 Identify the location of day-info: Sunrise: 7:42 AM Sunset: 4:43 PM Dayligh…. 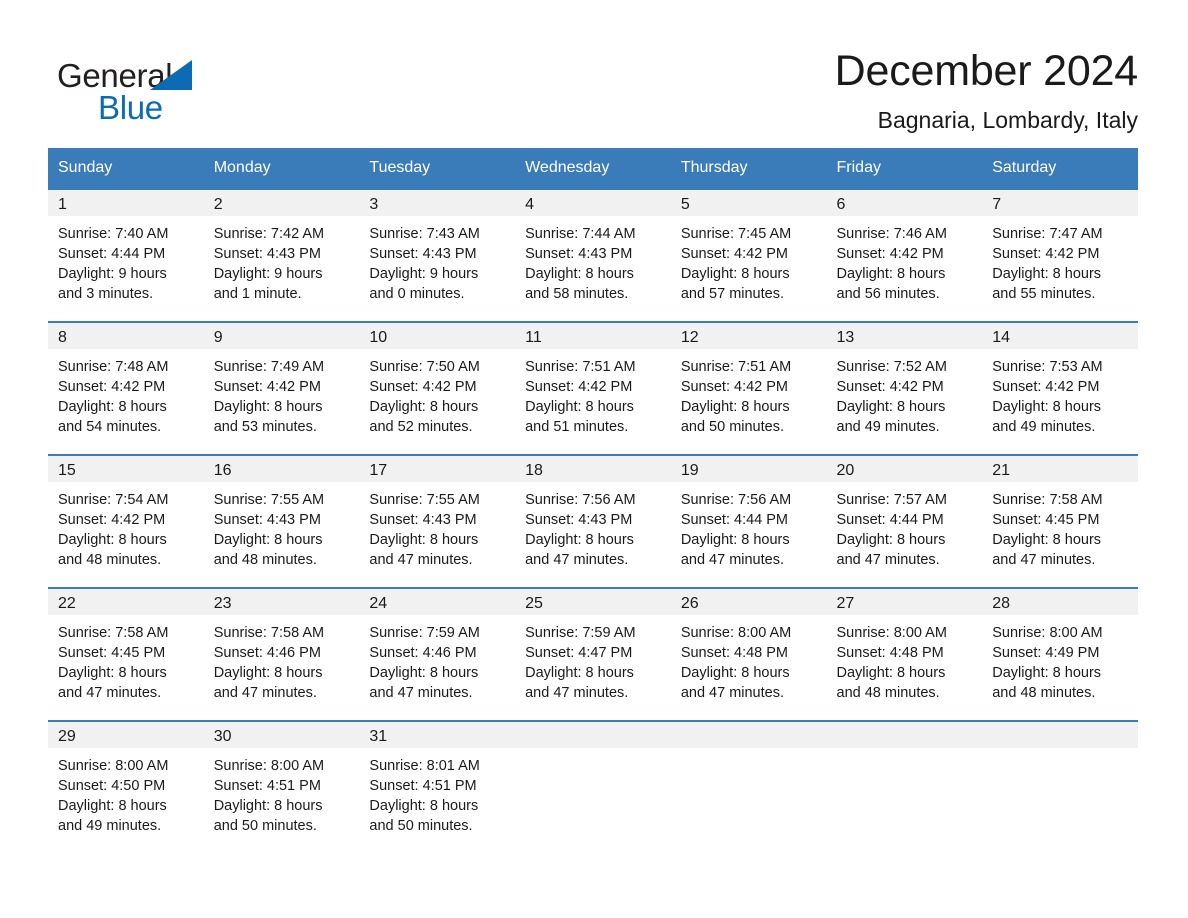
(282, 260).